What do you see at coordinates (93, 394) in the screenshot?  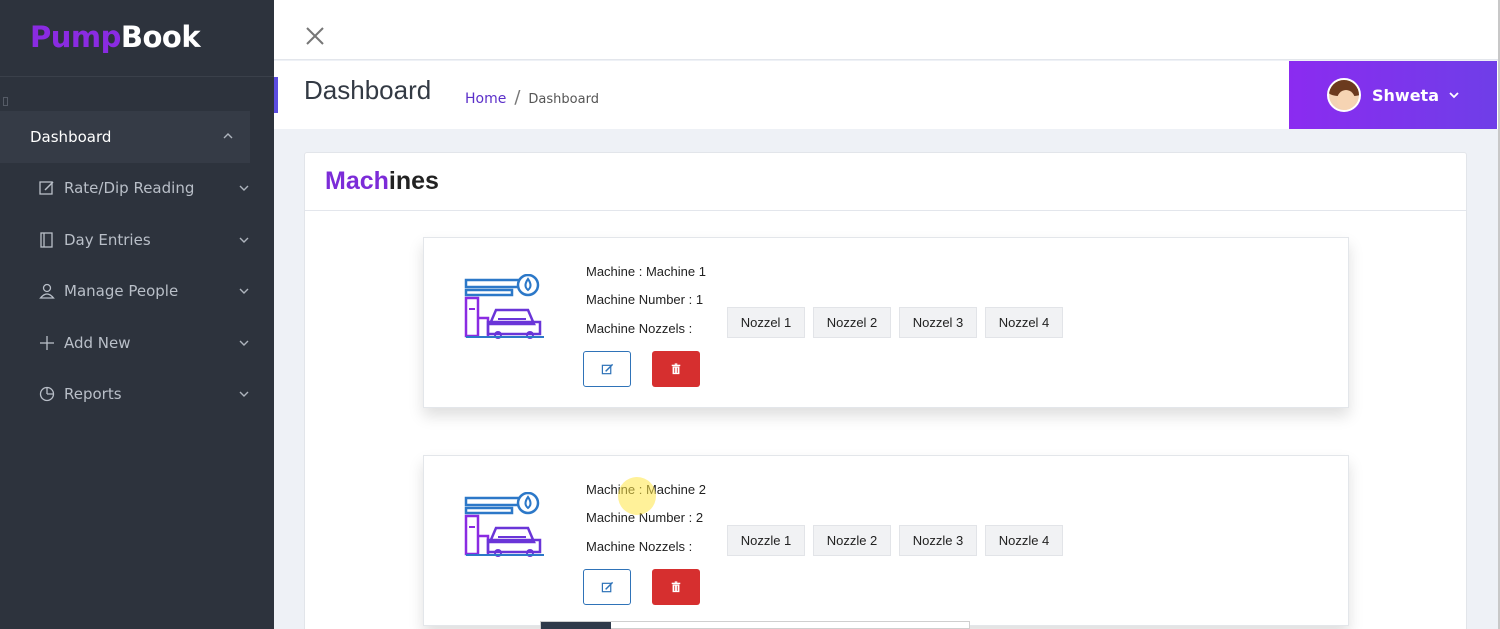 I see `sidebar-item-label: Reports` at bounding box center [93, 394].